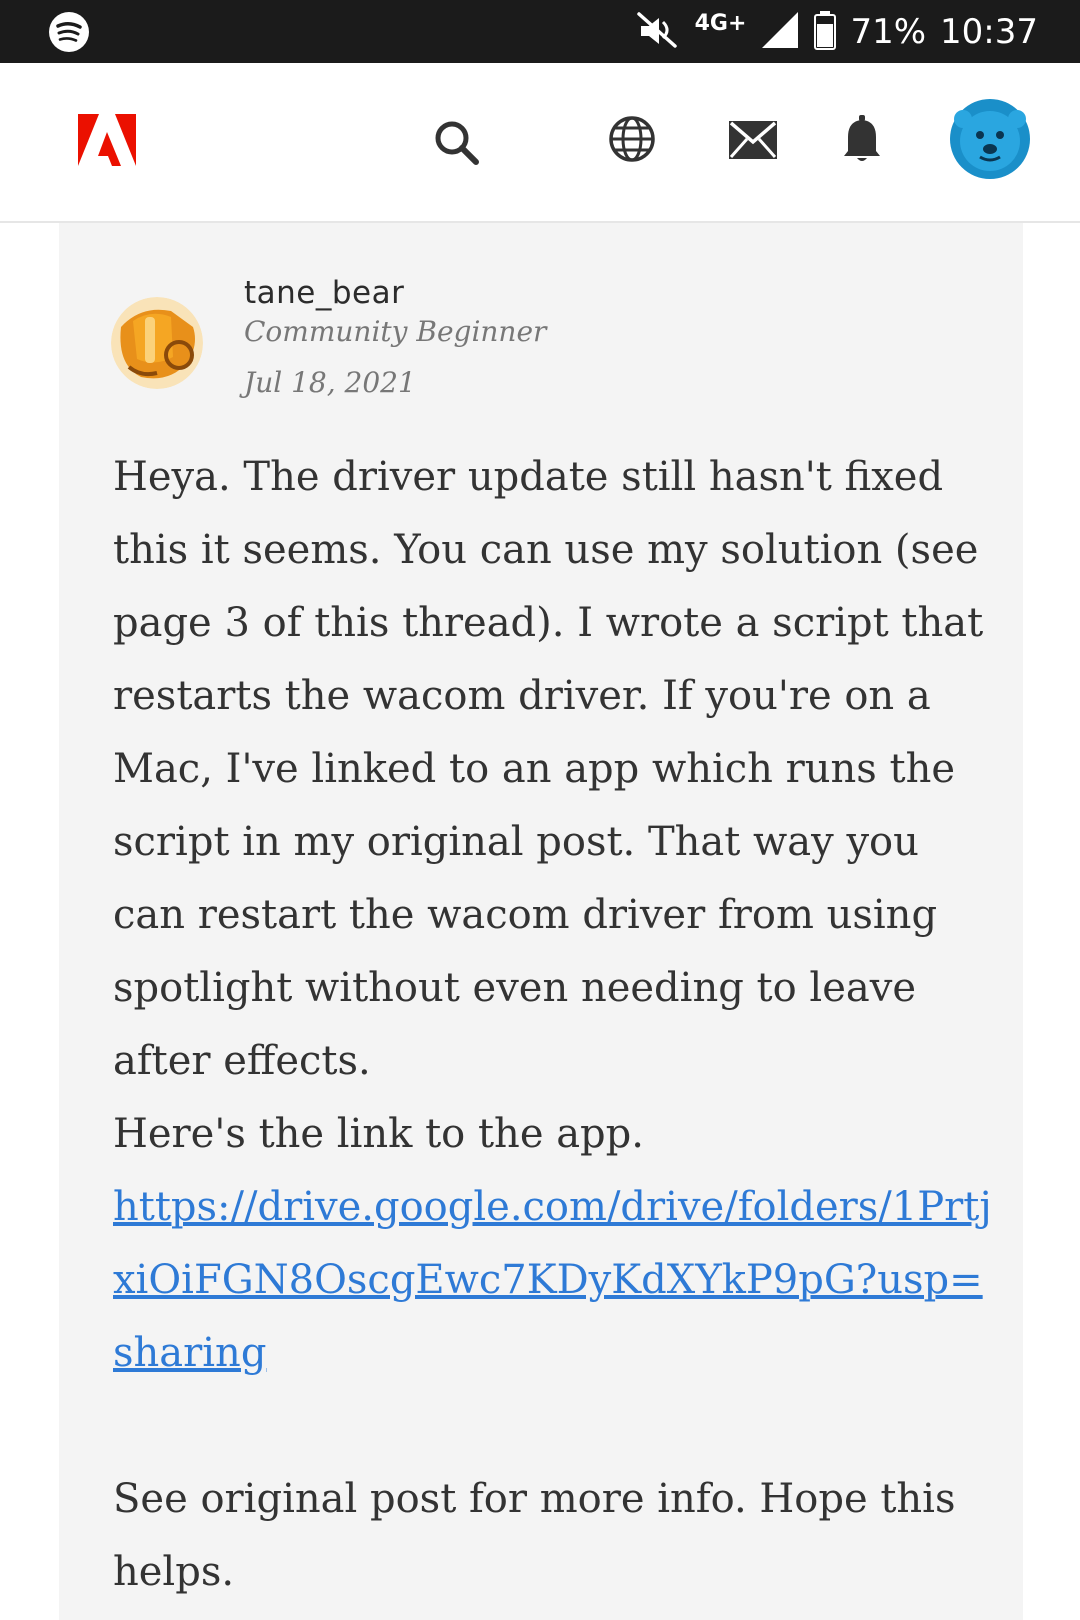 The width and height of the screenshot is (1080, 1620). What do you see at coordinates (457, 145) in the screenshot?
I see `search-icon` at bounding box center [457, 145].